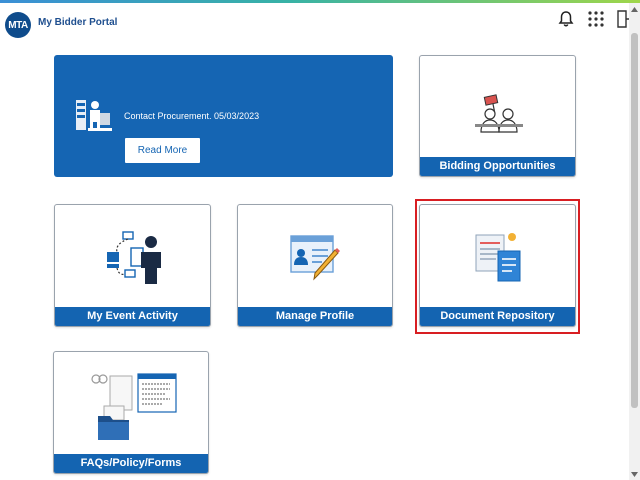 This screenshot has height=480, width=640. What do you see at coordinates (317, 20) in the screenshot?
I see `header-bar: MTA My Bidder Portal` at bounding box center [317, 20].